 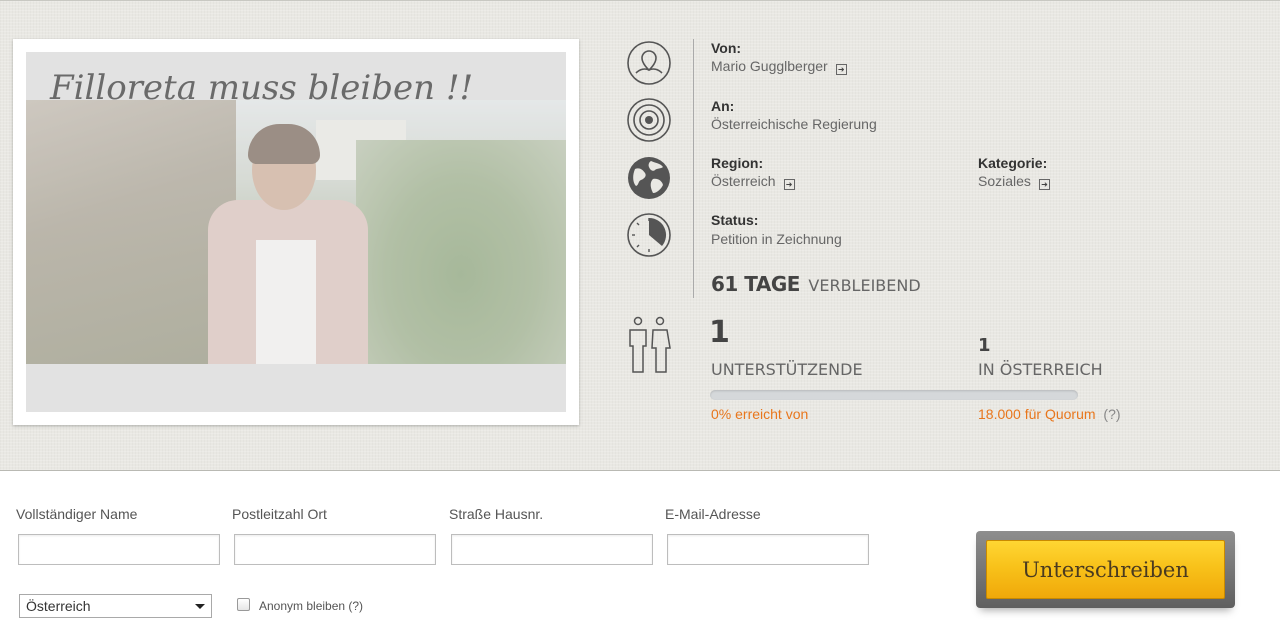 I want to click on country-select: Österreich, so click(x=115, y=606).